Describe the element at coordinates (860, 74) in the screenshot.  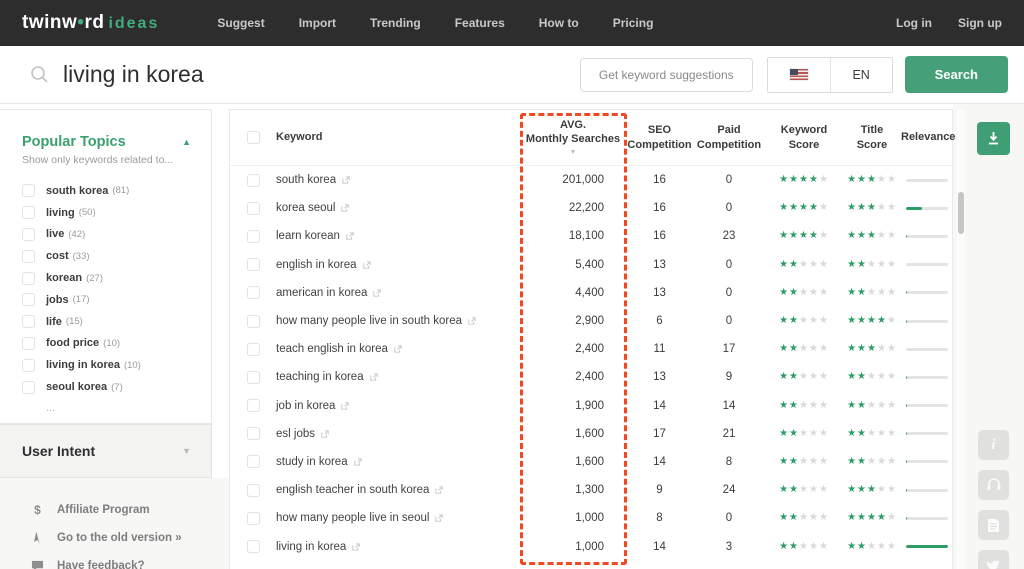
I see `language-code: EN` at that location.